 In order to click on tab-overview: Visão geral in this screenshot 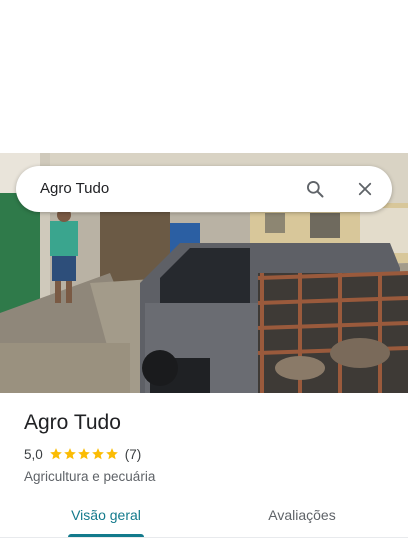, I will do `click(106, 515)`.